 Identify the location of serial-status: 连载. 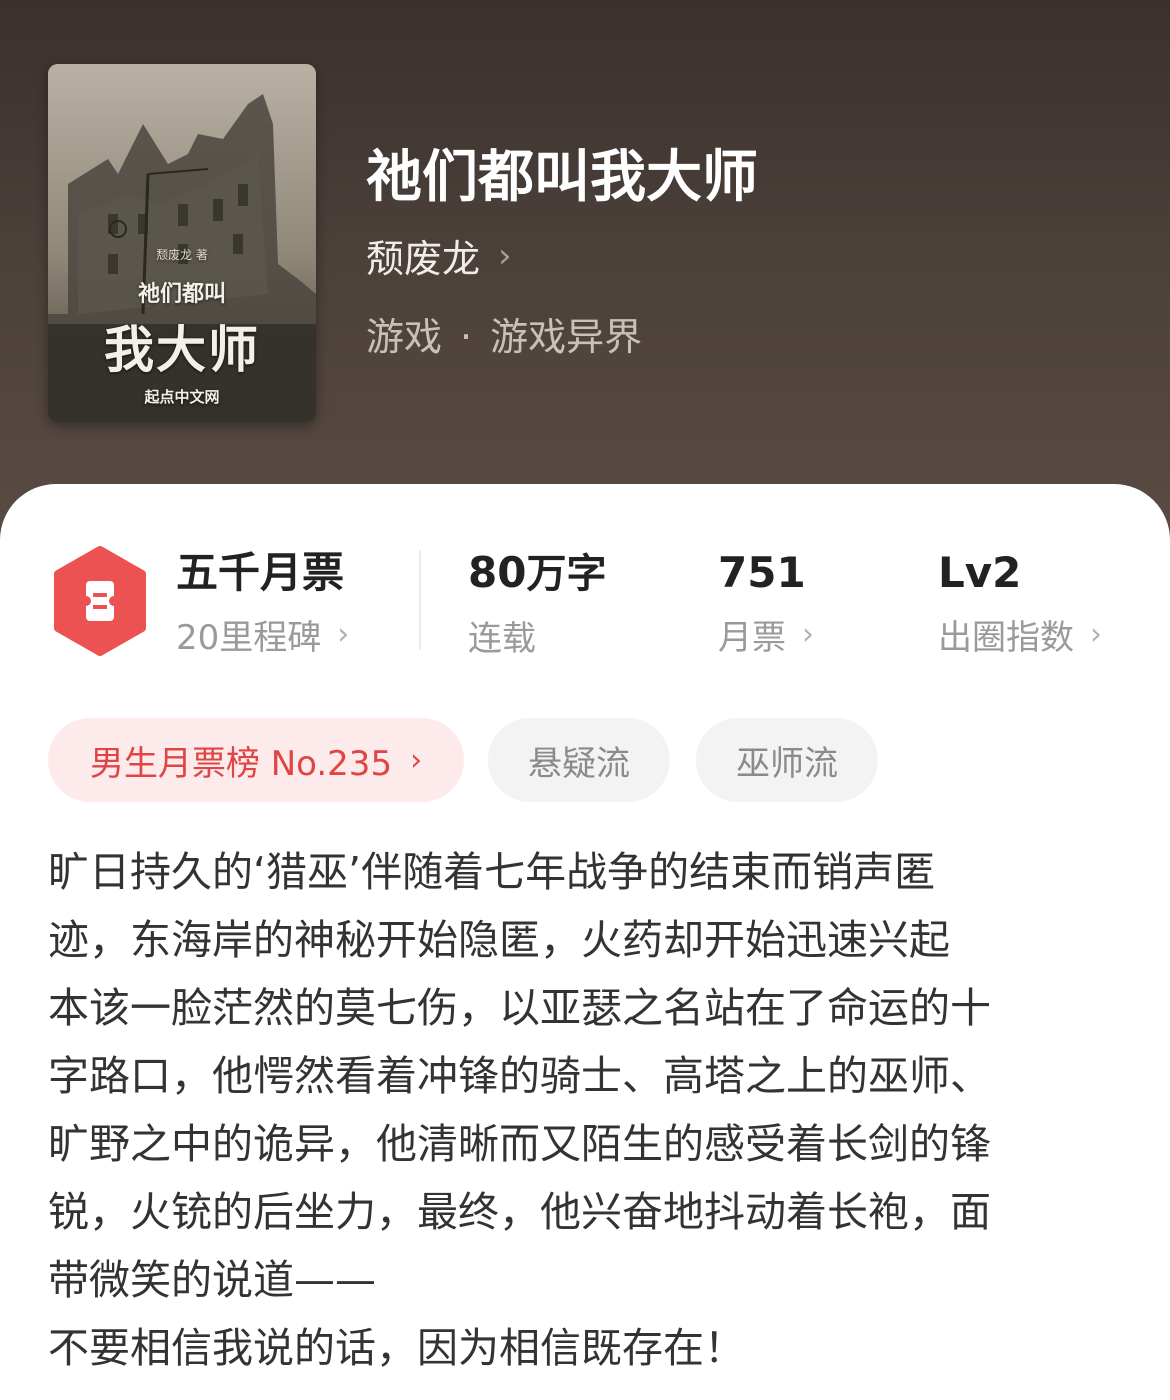
(502, 639).